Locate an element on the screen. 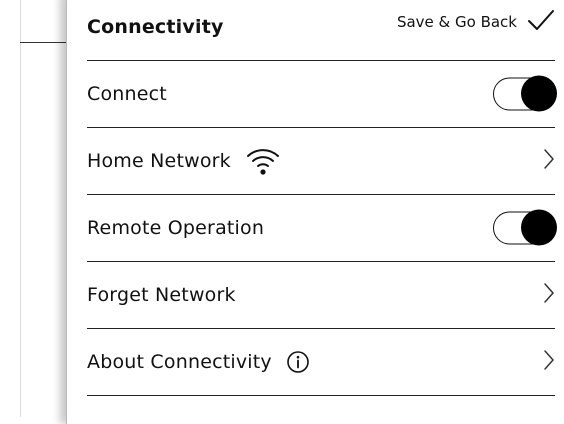 The image size is (564, 424). wifi-icon is located at coordinates (263, 161).